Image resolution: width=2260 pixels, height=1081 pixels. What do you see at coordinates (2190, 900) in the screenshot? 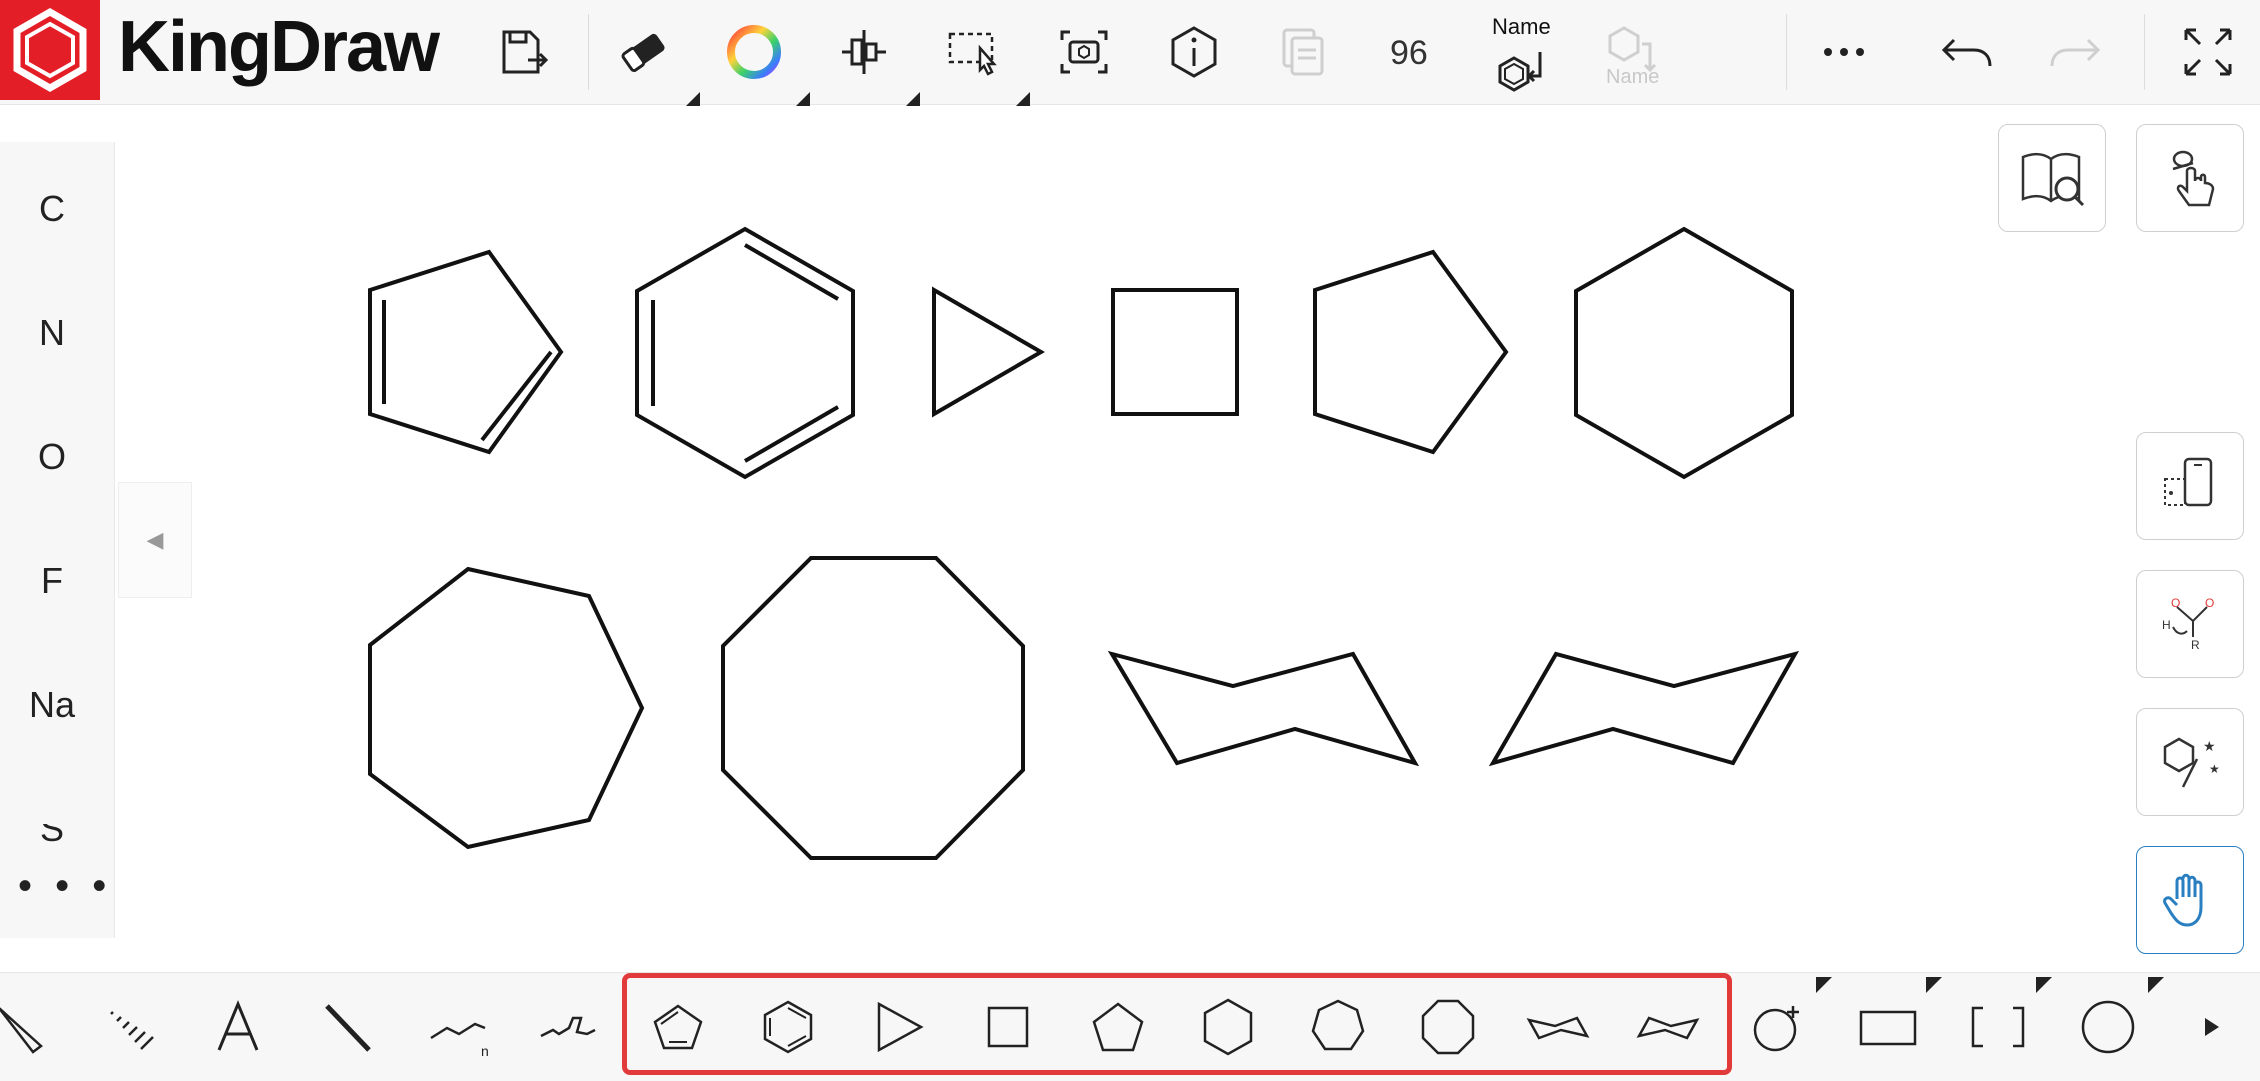
I see `pan-hand-button` at bounding box center [2190, 900].